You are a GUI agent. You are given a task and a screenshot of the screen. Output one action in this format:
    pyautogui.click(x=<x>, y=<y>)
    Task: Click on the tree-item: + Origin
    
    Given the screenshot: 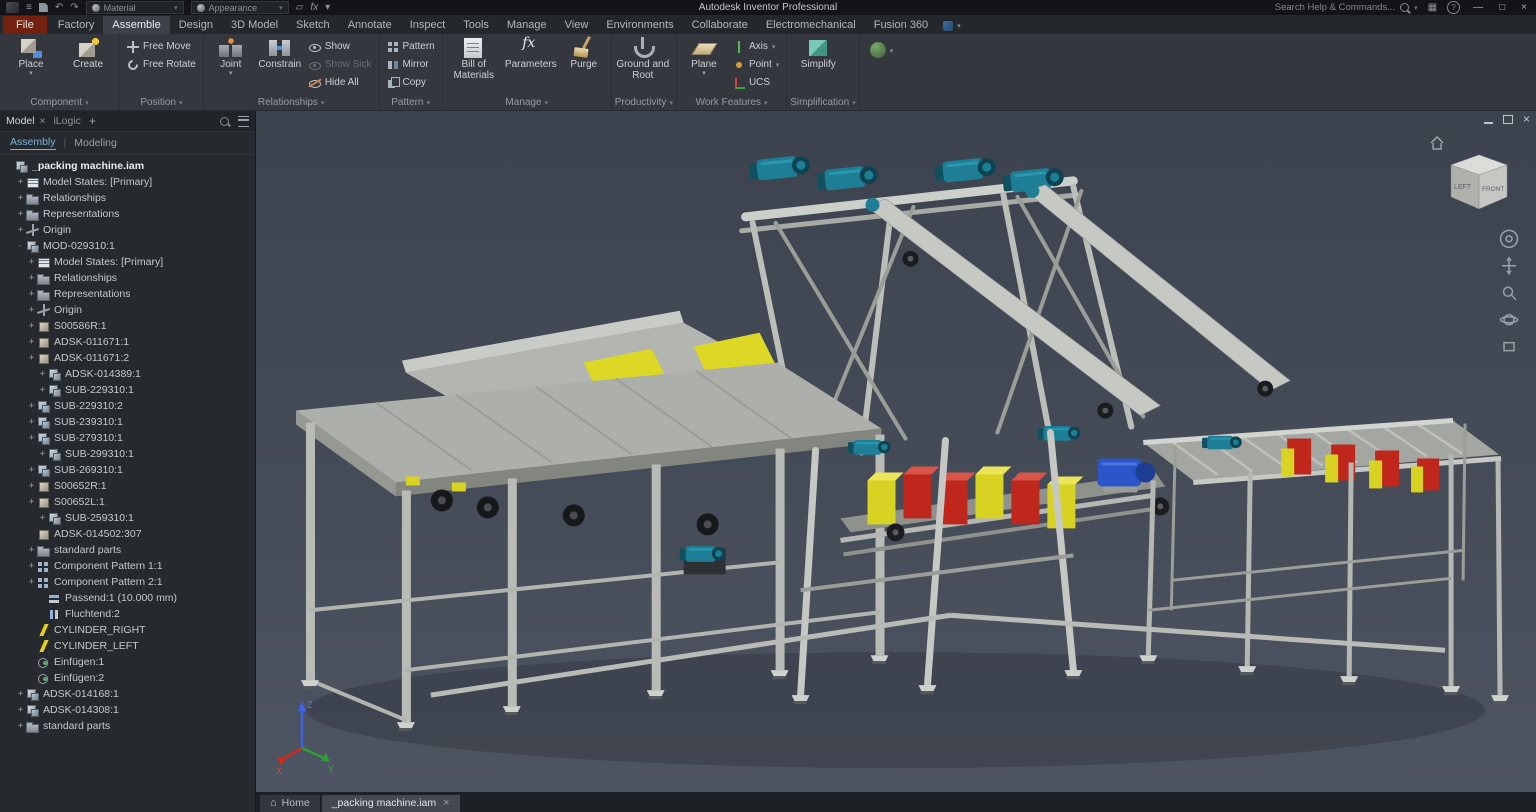 What is the action you would take?
    pyautogui.click(x=127, y=310)
    